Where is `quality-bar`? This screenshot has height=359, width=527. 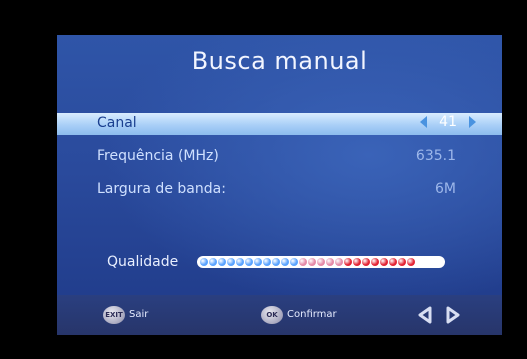 quality-bar is located at coordinates (321, 262).